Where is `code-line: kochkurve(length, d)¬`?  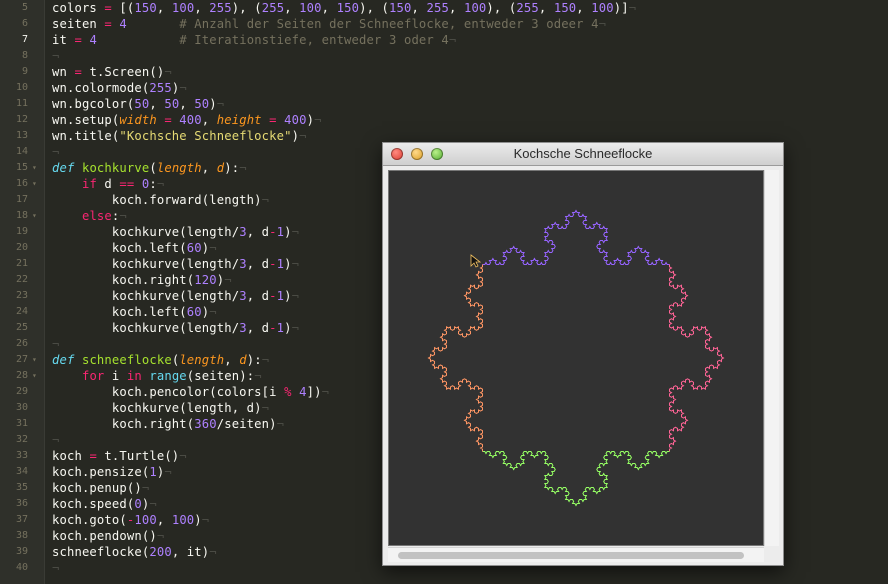
code-line: kochkurve(length, d)¬ is located at coordinates (160, 408).